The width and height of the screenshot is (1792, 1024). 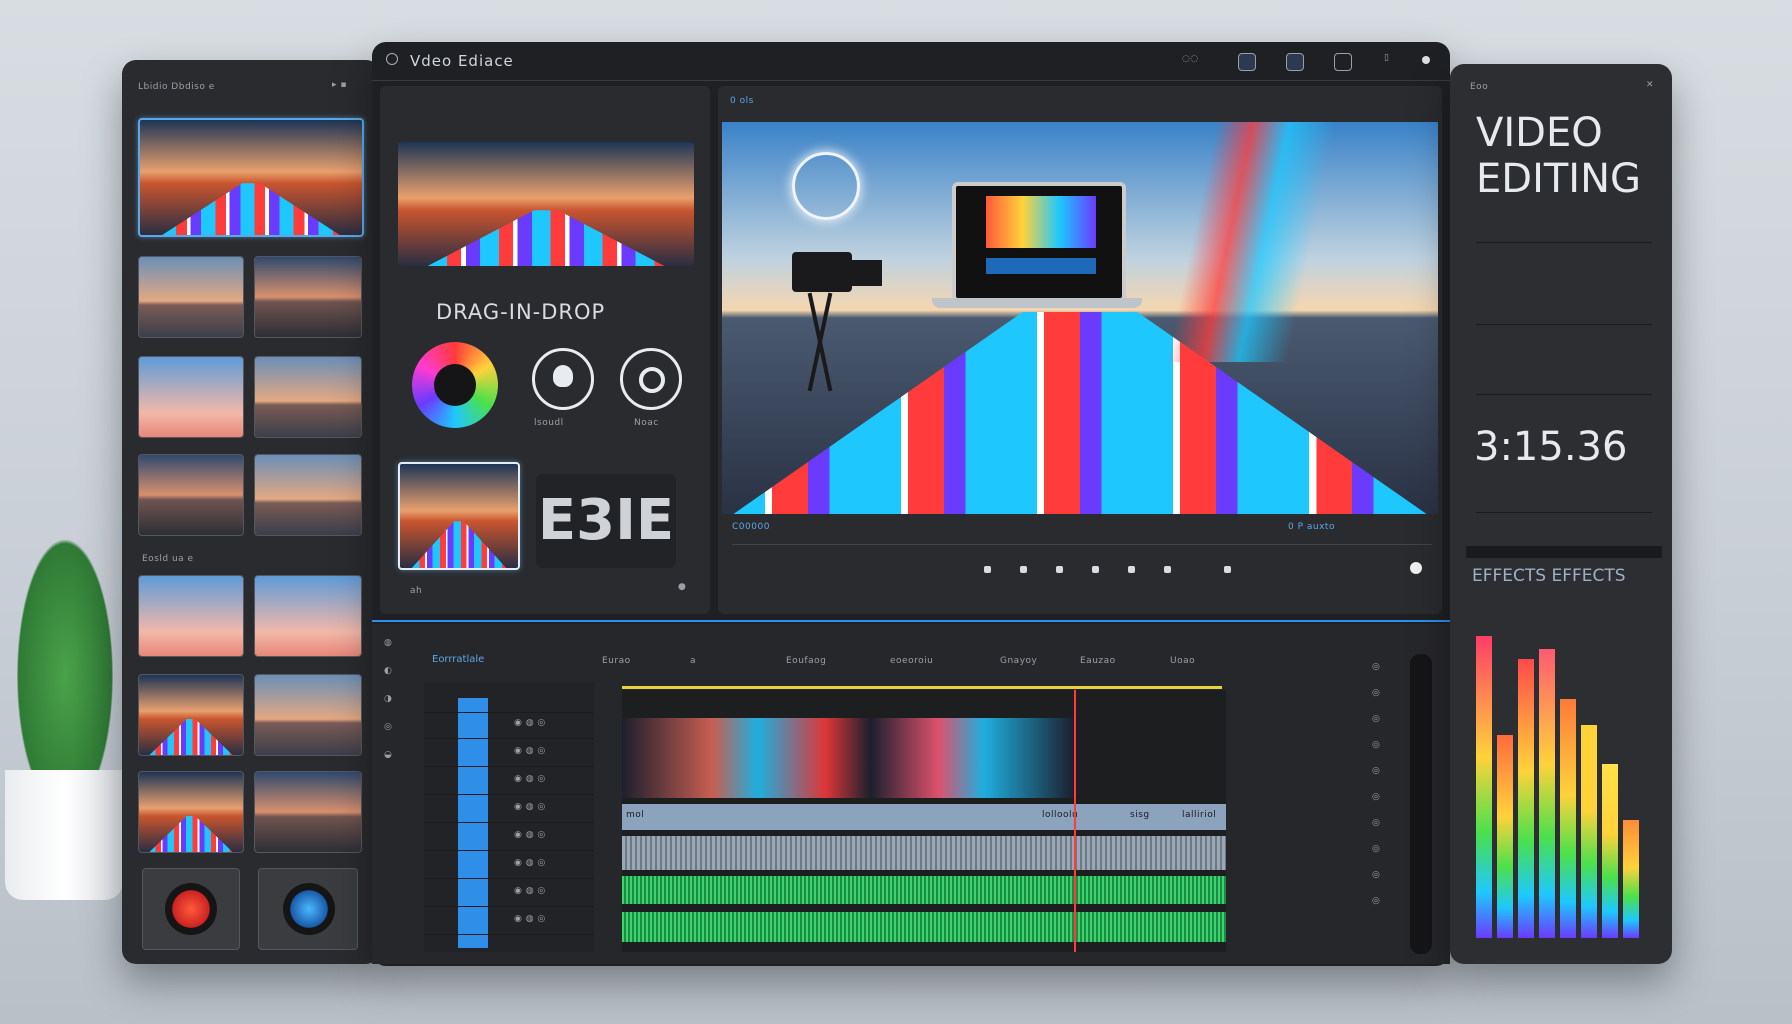 I want to click on sun-ring-icon, so click(x=826, y=186).